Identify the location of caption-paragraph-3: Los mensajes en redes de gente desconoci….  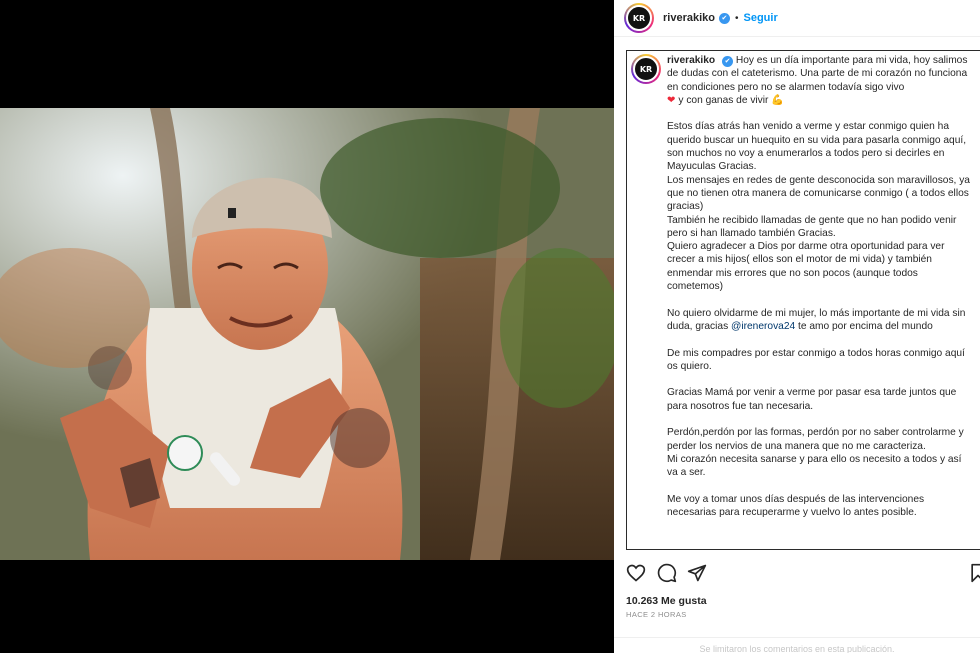
(818, 193).